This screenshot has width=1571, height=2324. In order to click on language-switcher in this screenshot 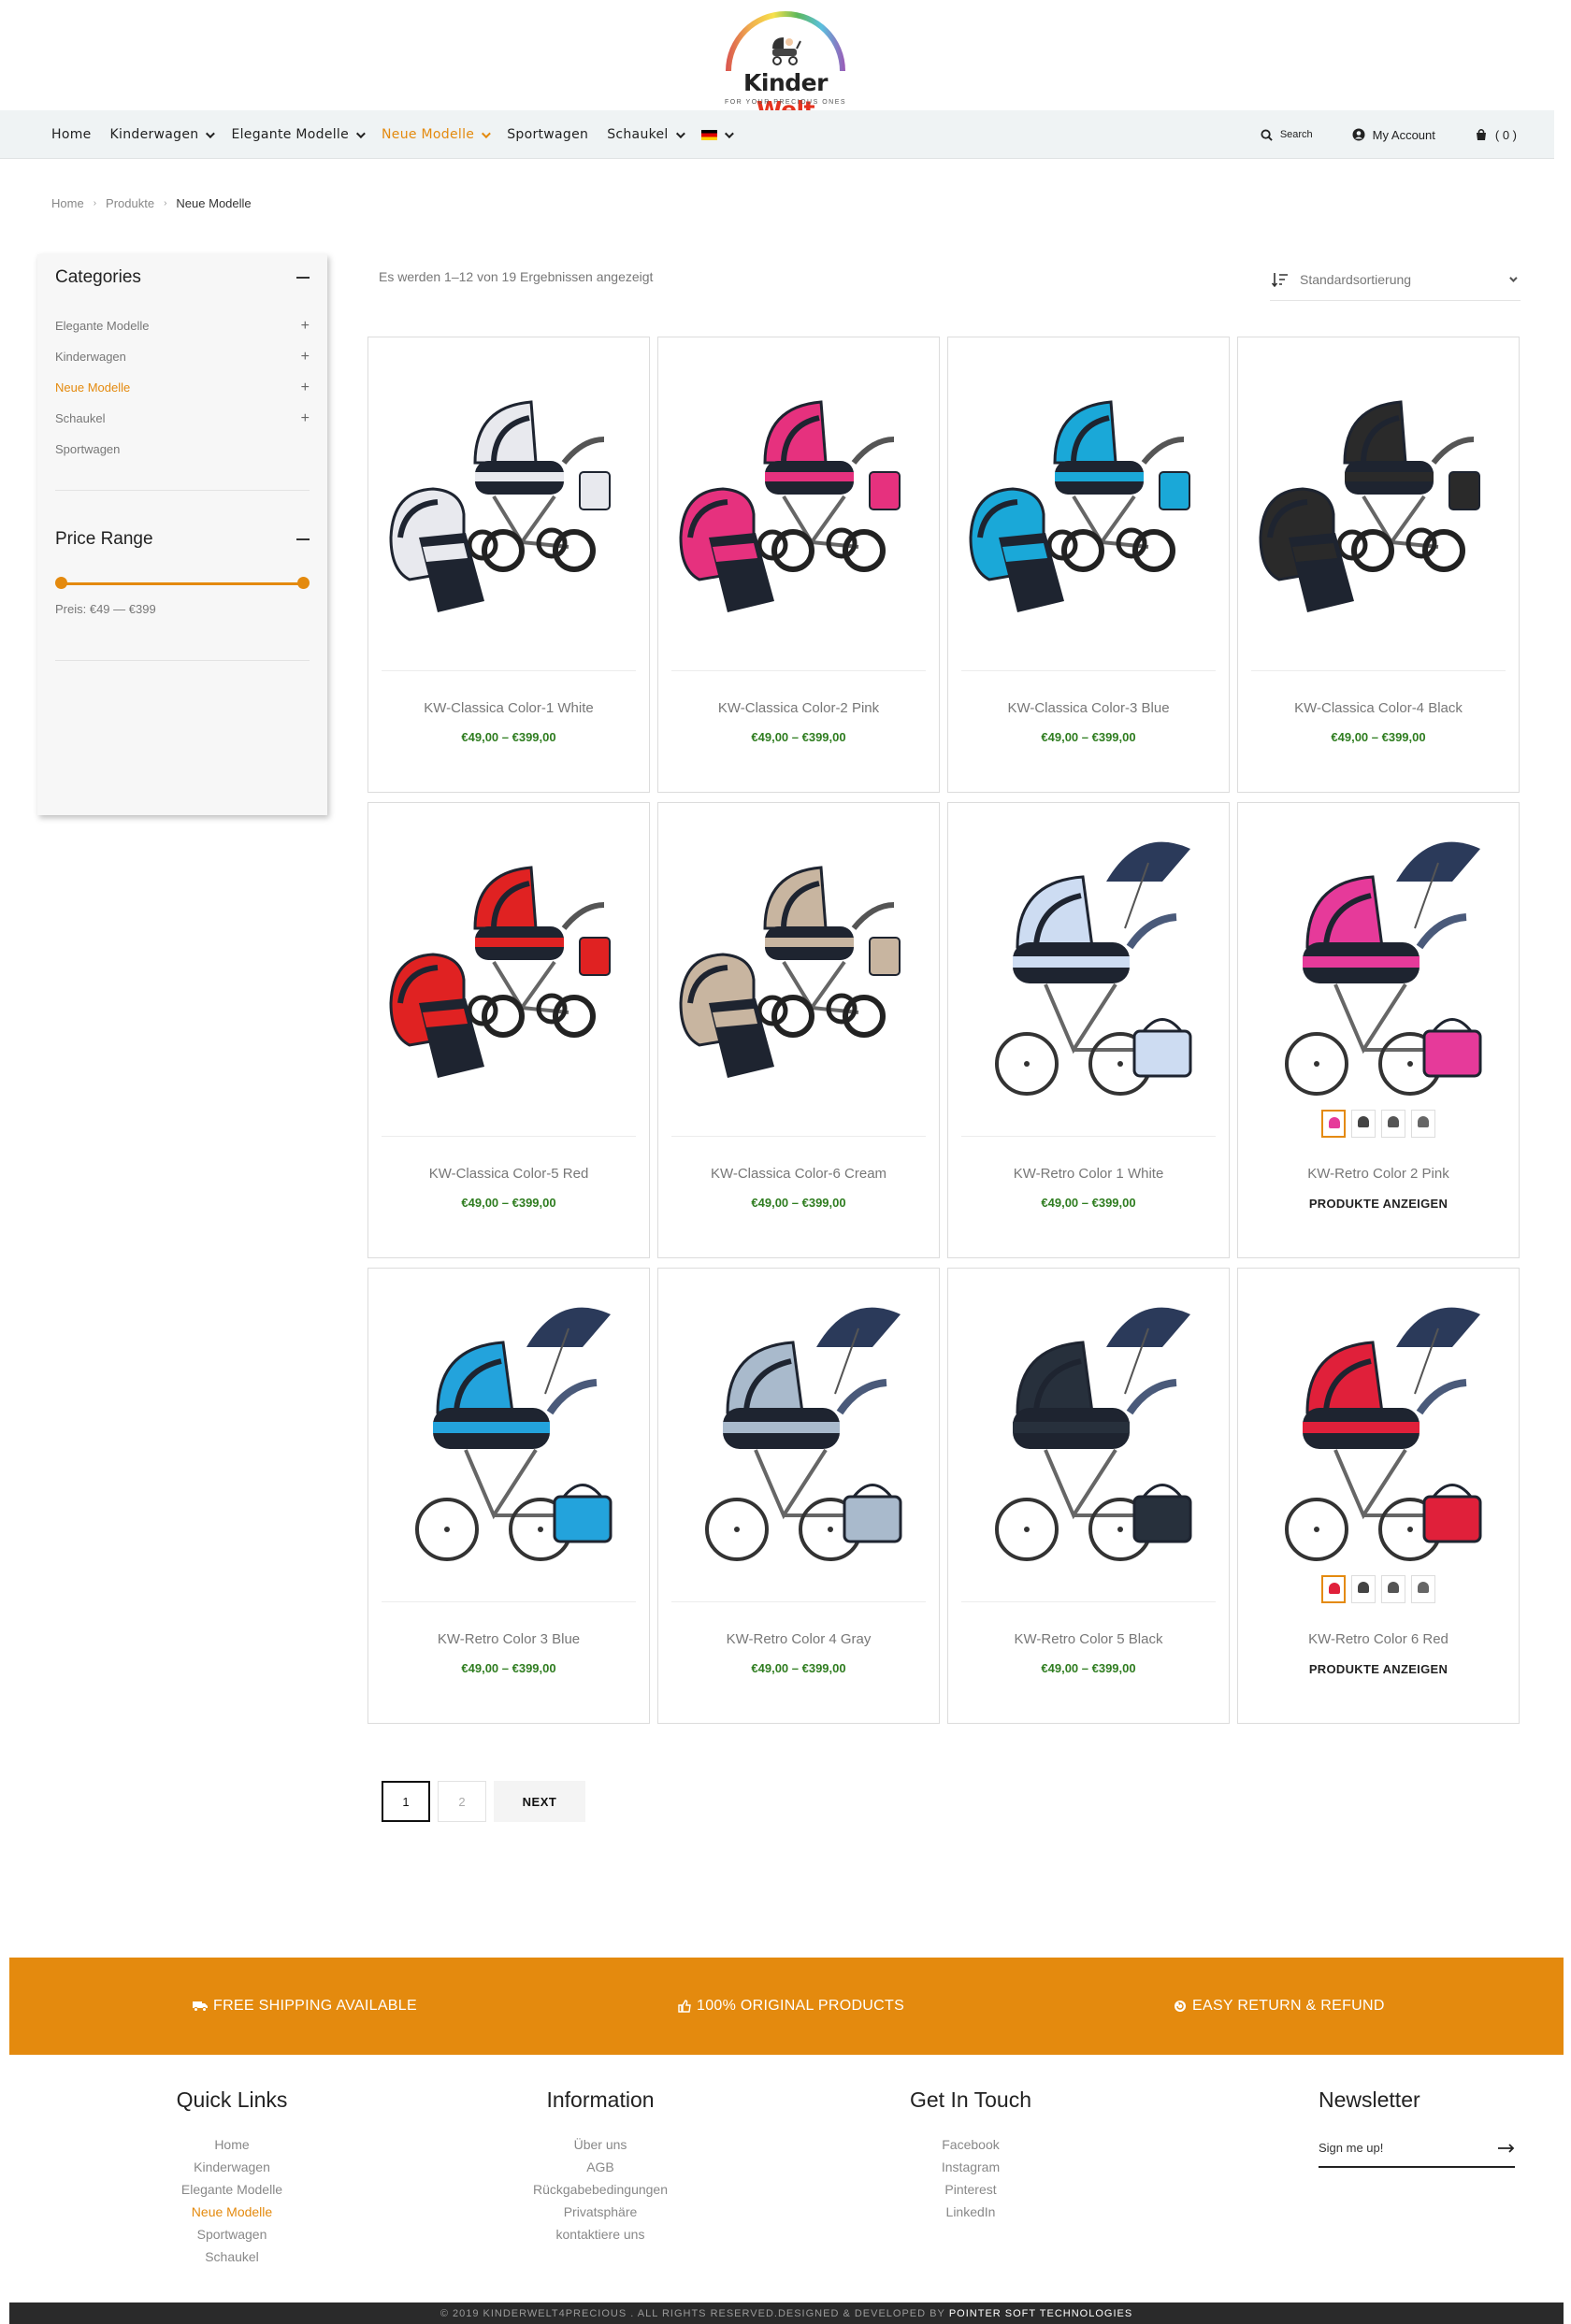, I will do `click(717, 134)`.